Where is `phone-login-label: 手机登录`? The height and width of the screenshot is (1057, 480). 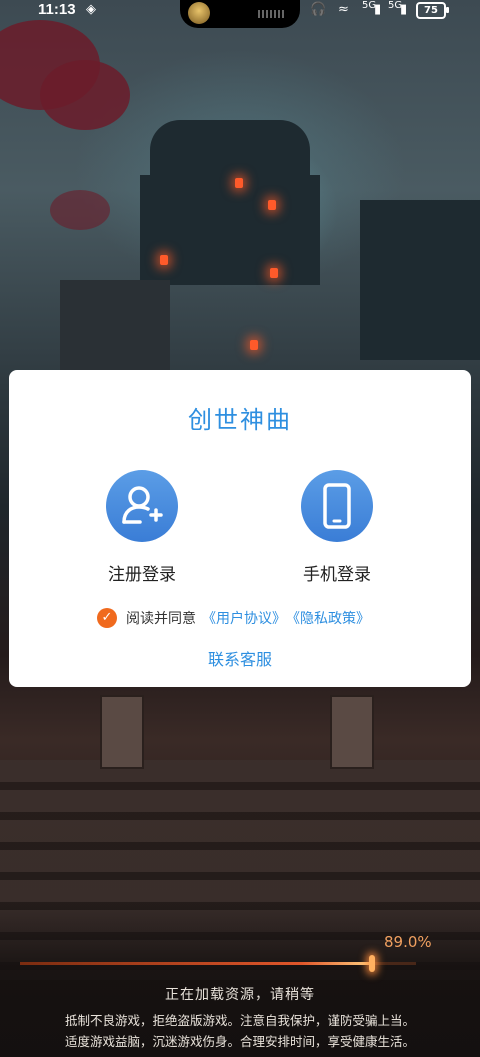 phone-login-label: 手机登录 is located at coordinates (337, 575).